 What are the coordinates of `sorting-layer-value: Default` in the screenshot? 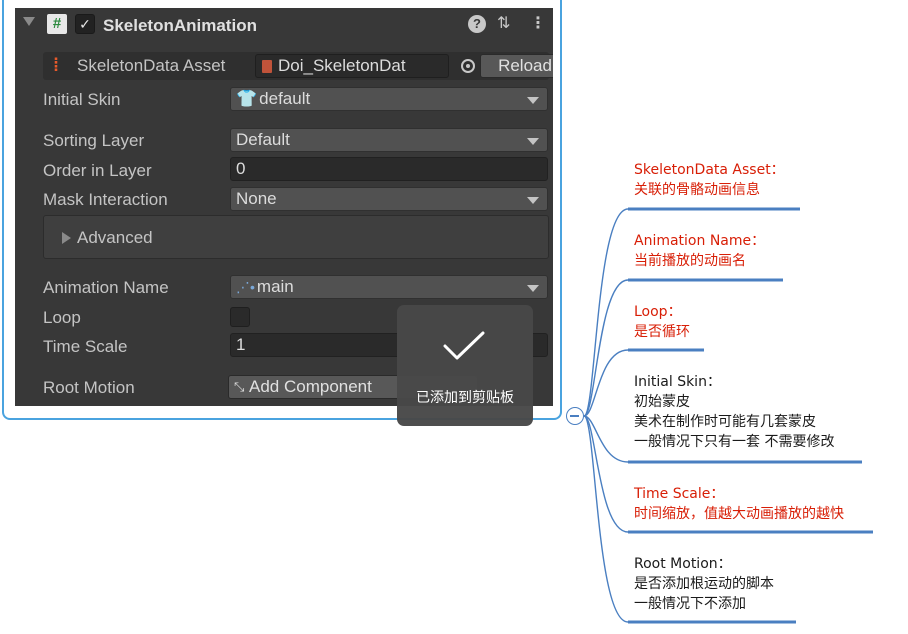 It's located at (263, 139).